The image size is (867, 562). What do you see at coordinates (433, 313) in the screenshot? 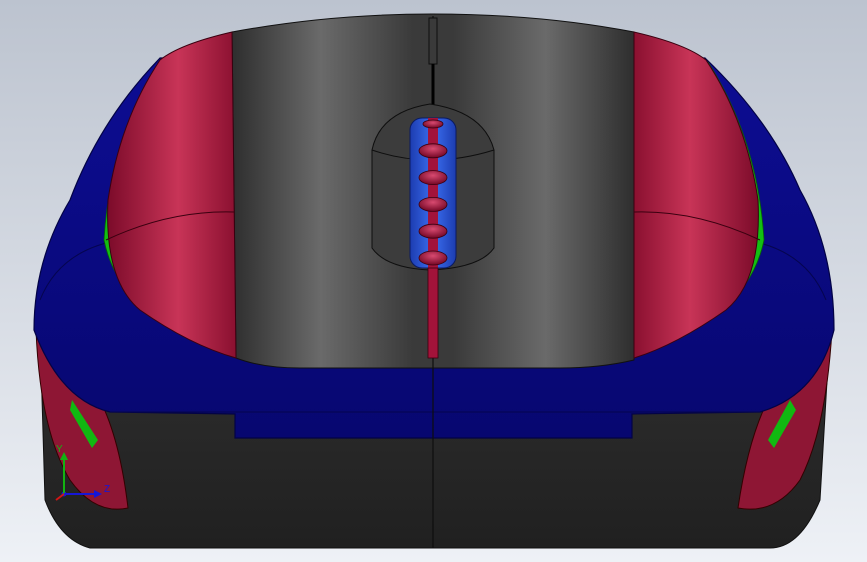
I see `wheel-stem` at bounding box center [433, 313].